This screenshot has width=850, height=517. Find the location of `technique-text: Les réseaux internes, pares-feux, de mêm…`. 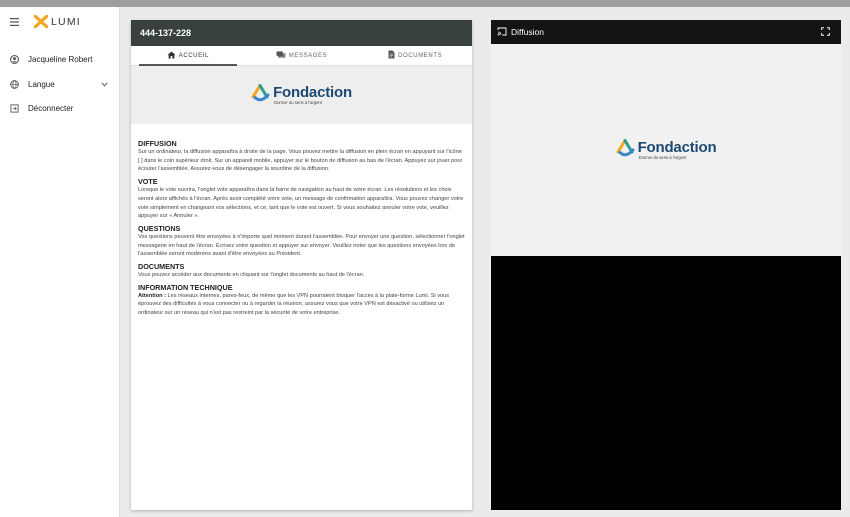

technique-text: Les réseaux internes, pares-feux, de mêm… is located at coordinates (294, 304).